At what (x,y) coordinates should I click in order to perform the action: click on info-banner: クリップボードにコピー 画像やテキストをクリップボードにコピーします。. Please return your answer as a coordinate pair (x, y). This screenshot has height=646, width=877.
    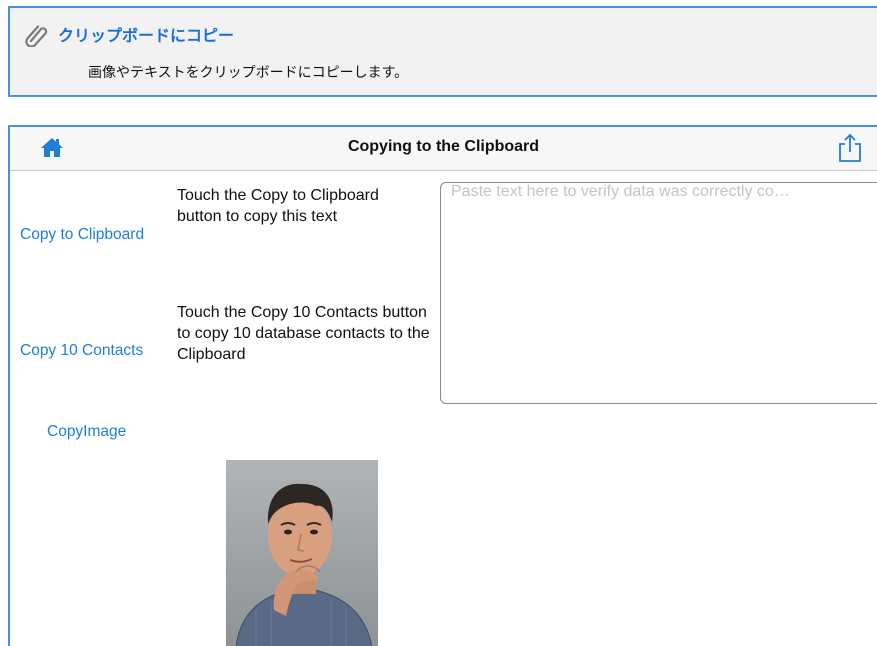
    Looking at the image, I should click on (442, 51).